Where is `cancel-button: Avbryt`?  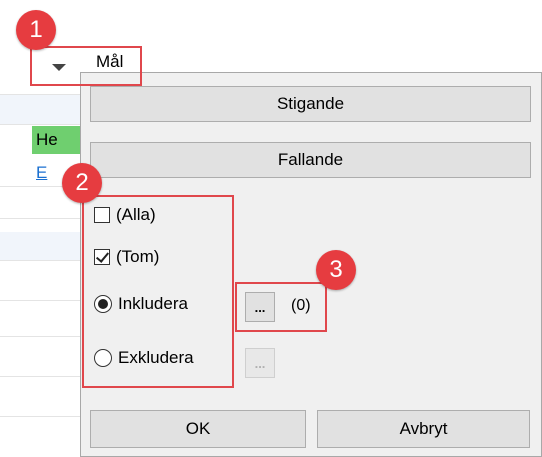 cancel-button: Avbryt is located at coordinates (423, 429).